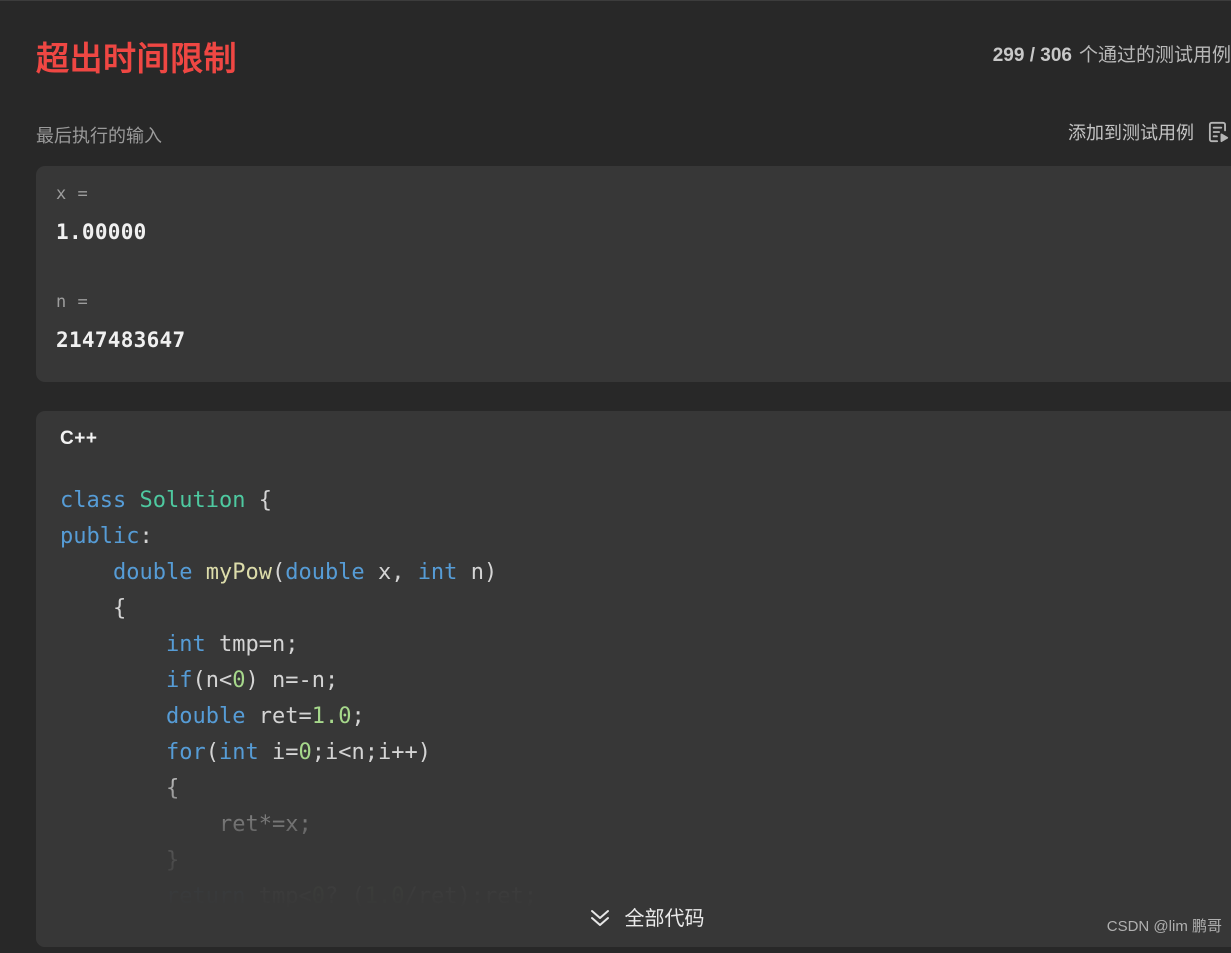 Image resolution: width=1231 pixels, height=953 pixels. Describe the element at coordinates (136, 58) in the screenshot. I see `verdict-title: 超出时间限制` at that location.